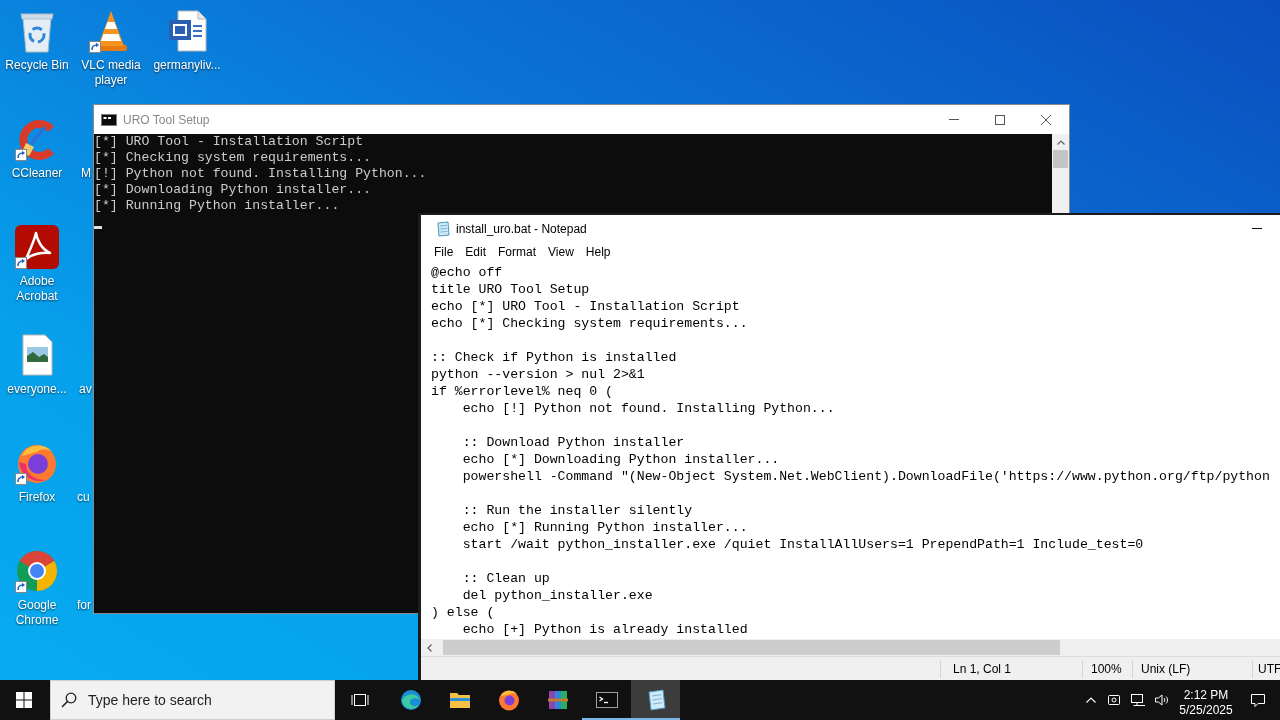  I want to click on desktop-icon-label: Recycle Bin, so click(37, 65).